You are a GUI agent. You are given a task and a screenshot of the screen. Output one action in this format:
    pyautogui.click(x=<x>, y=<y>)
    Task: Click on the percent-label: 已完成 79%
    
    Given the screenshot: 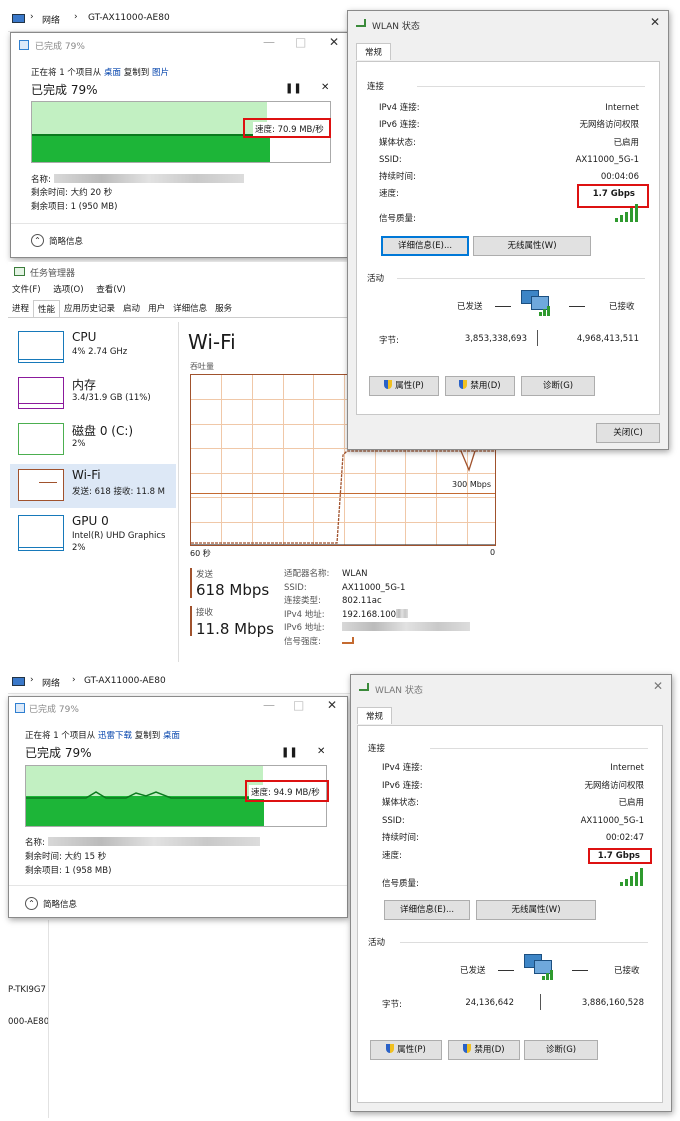 What is the action you would take?
    pyautogui.click(x=58, y=753)
    